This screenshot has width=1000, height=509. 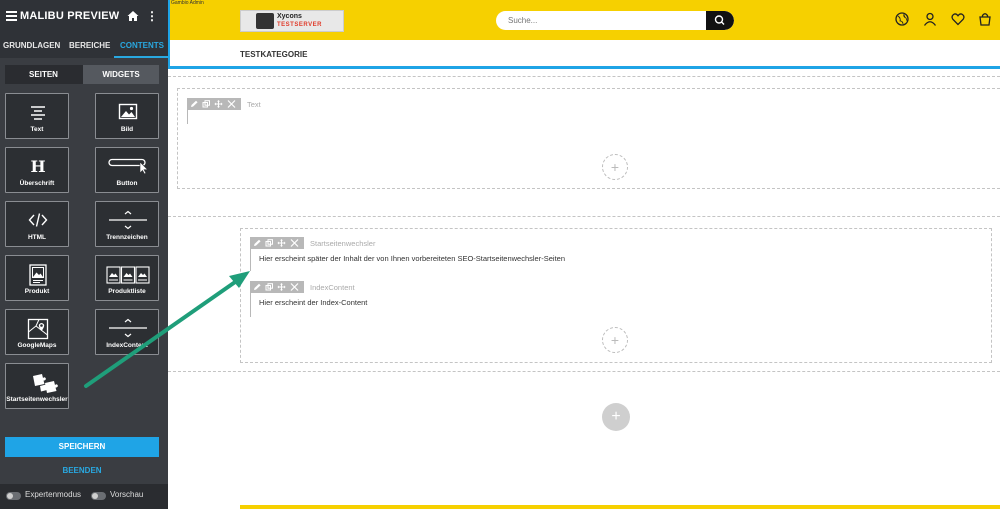 I want to click on sidebar-title: MALIBU PREVIEW, so click(x=70, y=16).